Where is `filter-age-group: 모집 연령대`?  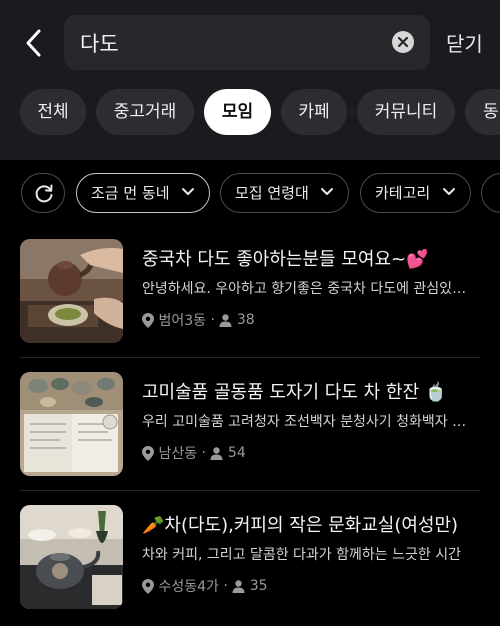 filter-age-group: 모집 연령대 is located at coordinates (284, 193).